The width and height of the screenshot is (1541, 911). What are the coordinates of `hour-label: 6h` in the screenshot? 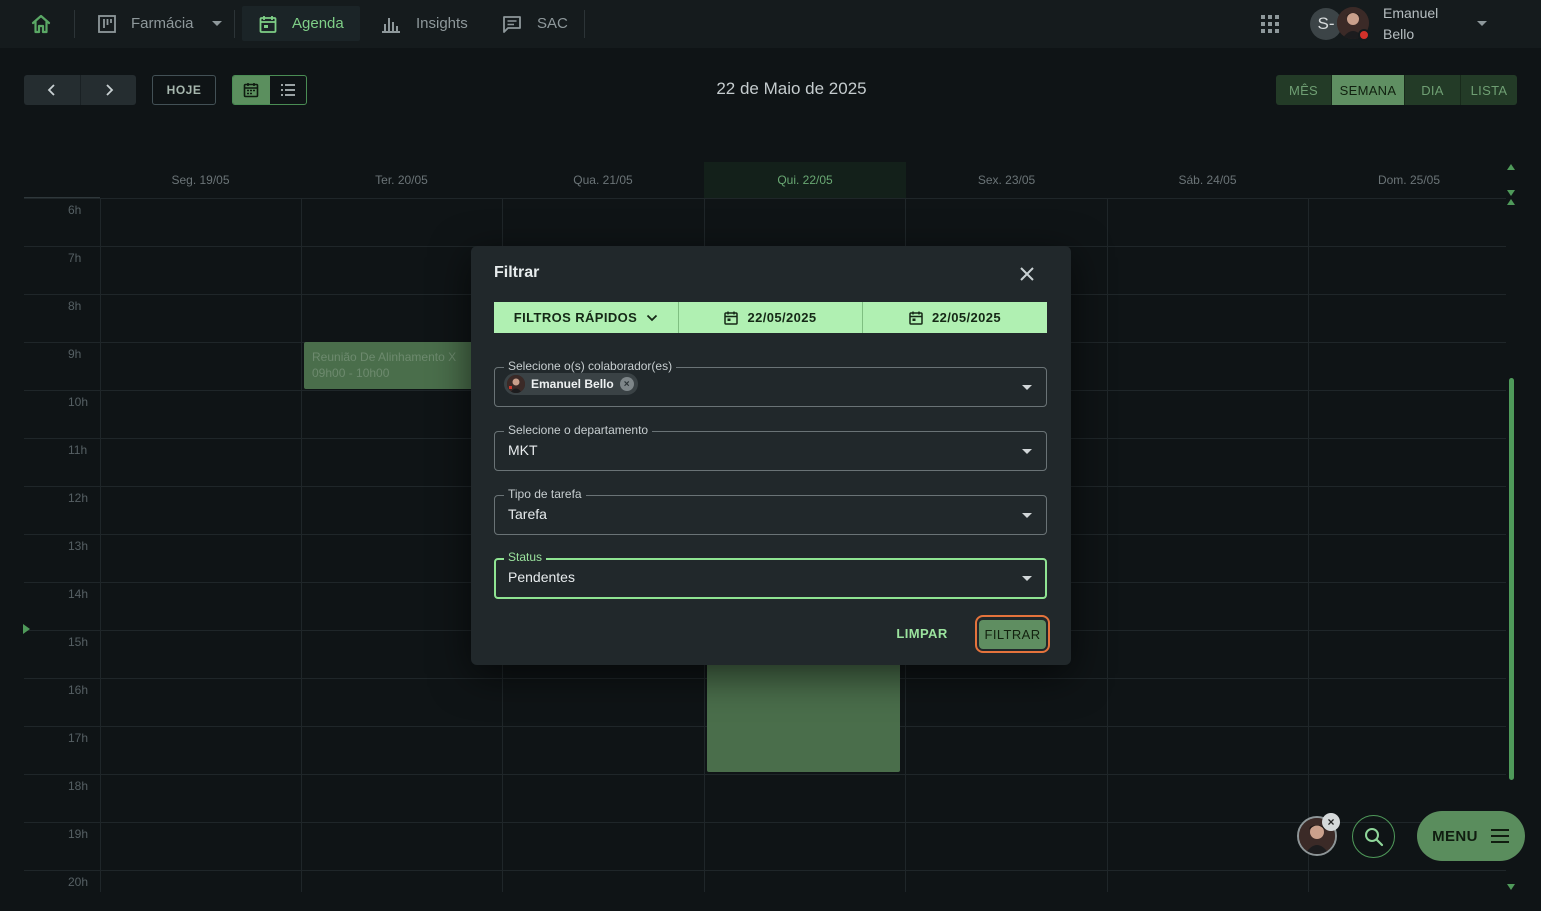 It's located at (75, 210).